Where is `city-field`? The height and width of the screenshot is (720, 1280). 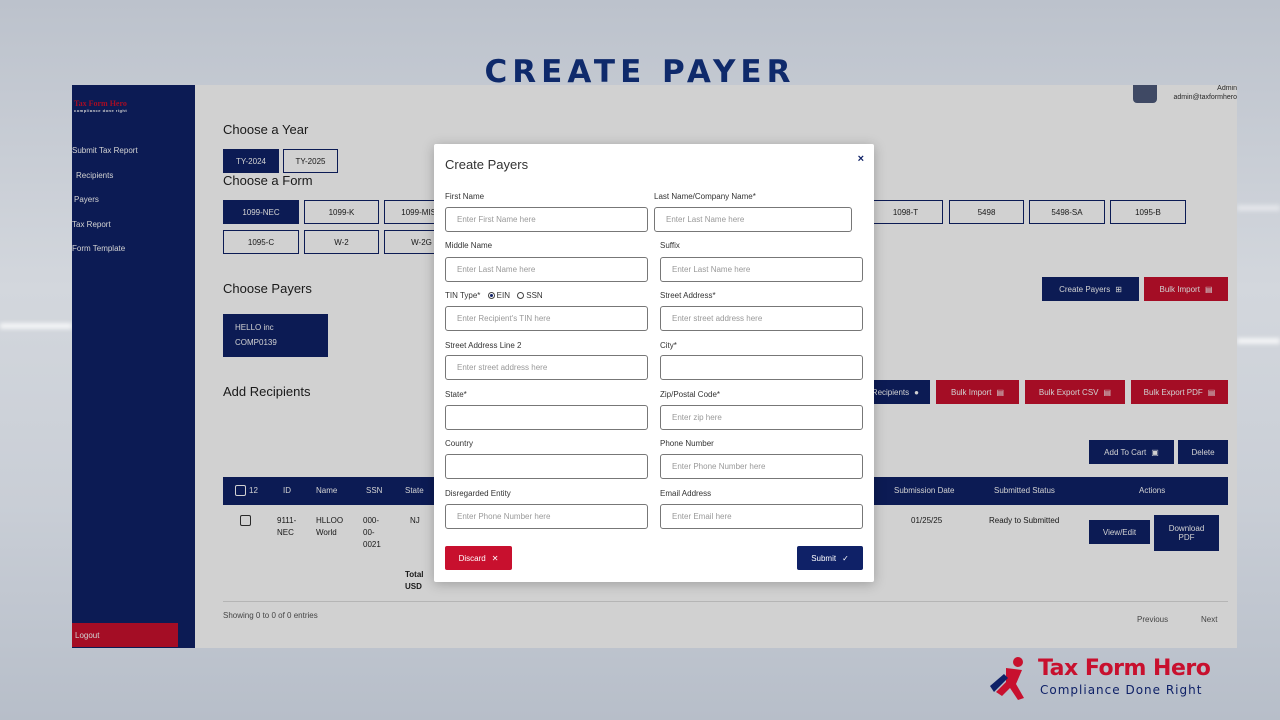 city-field is located at coordinates (761, 367).